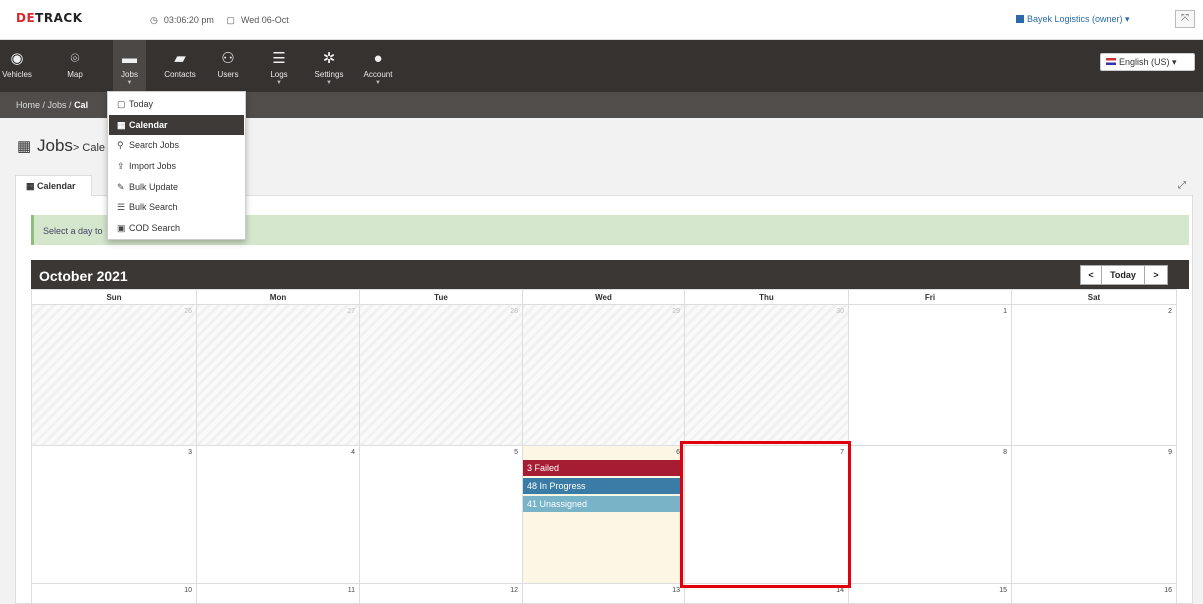  I want to click on nav-logs: ☰ Logs ▼, so click(279, 66).